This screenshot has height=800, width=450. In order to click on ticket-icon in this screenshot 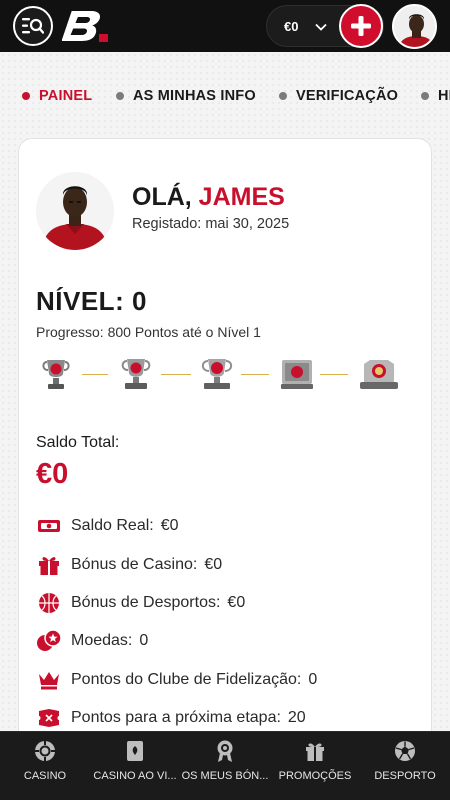, I will do `click(49, 718)`.